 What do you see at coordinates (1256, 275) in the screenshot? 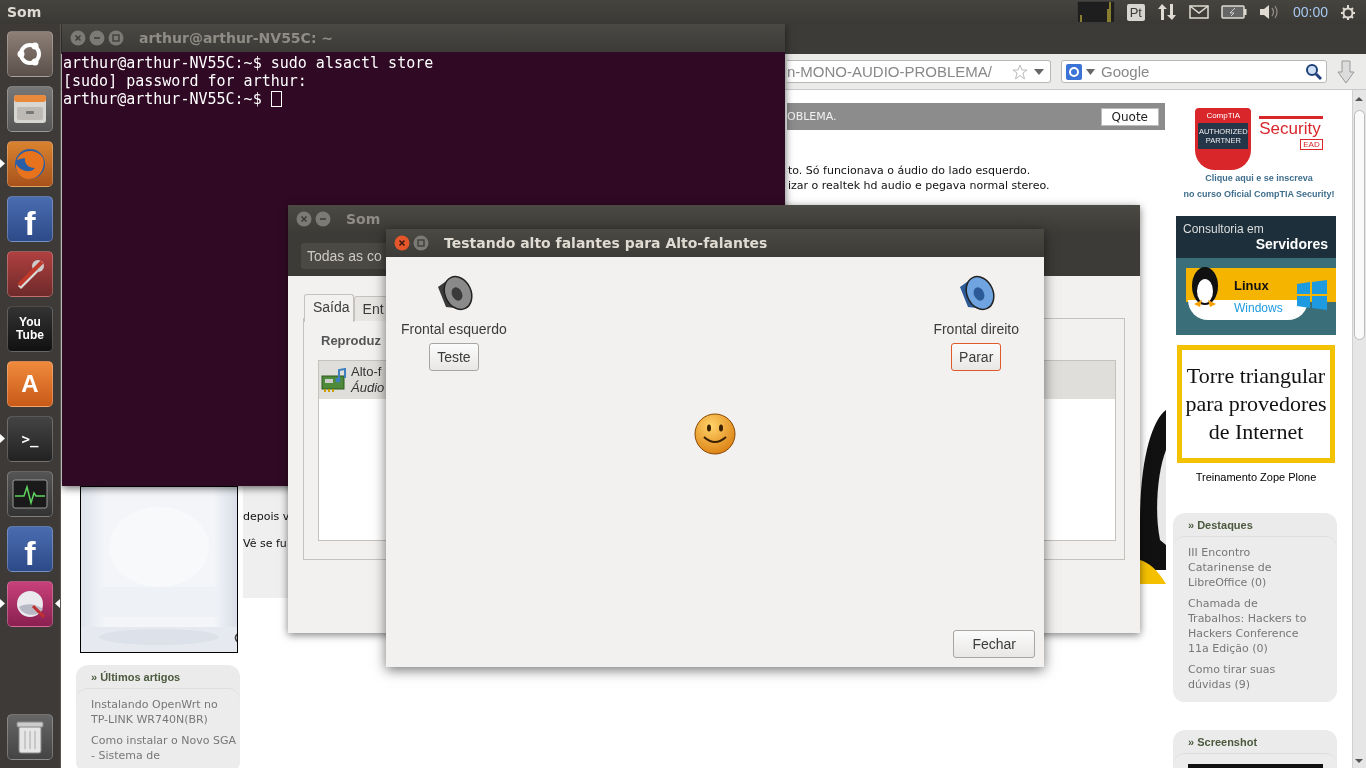
I see `ad-banner: Consultoria em Servidores Linux Windows` at bounding box center [1256, 275].